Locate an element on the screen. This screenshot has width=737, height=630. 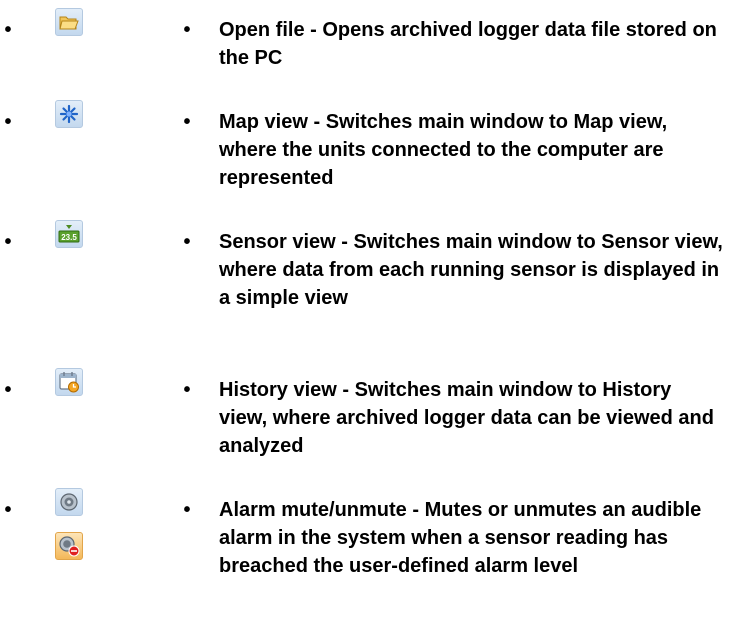
calendar-clock-icon is located at coordinates (69, 382).